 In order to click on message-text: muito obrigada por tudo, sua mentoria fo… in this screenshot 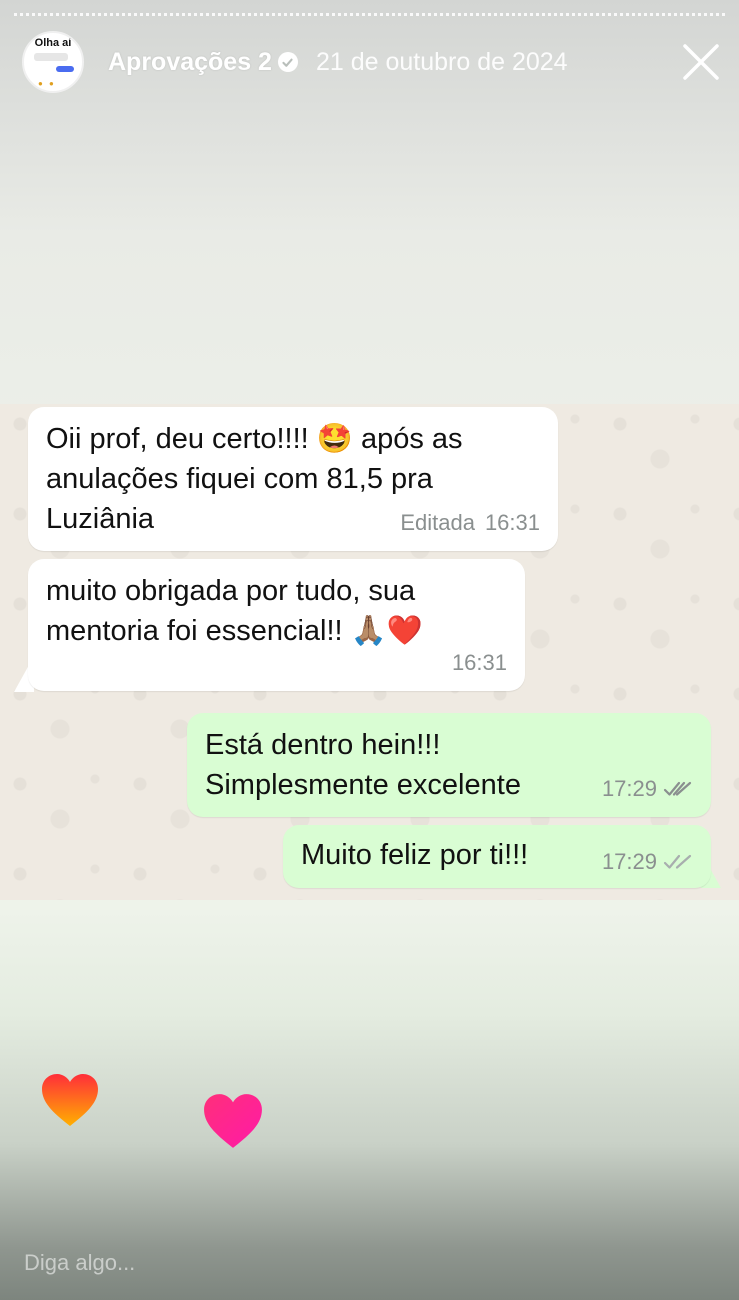, I will do `click(276, 605)`.